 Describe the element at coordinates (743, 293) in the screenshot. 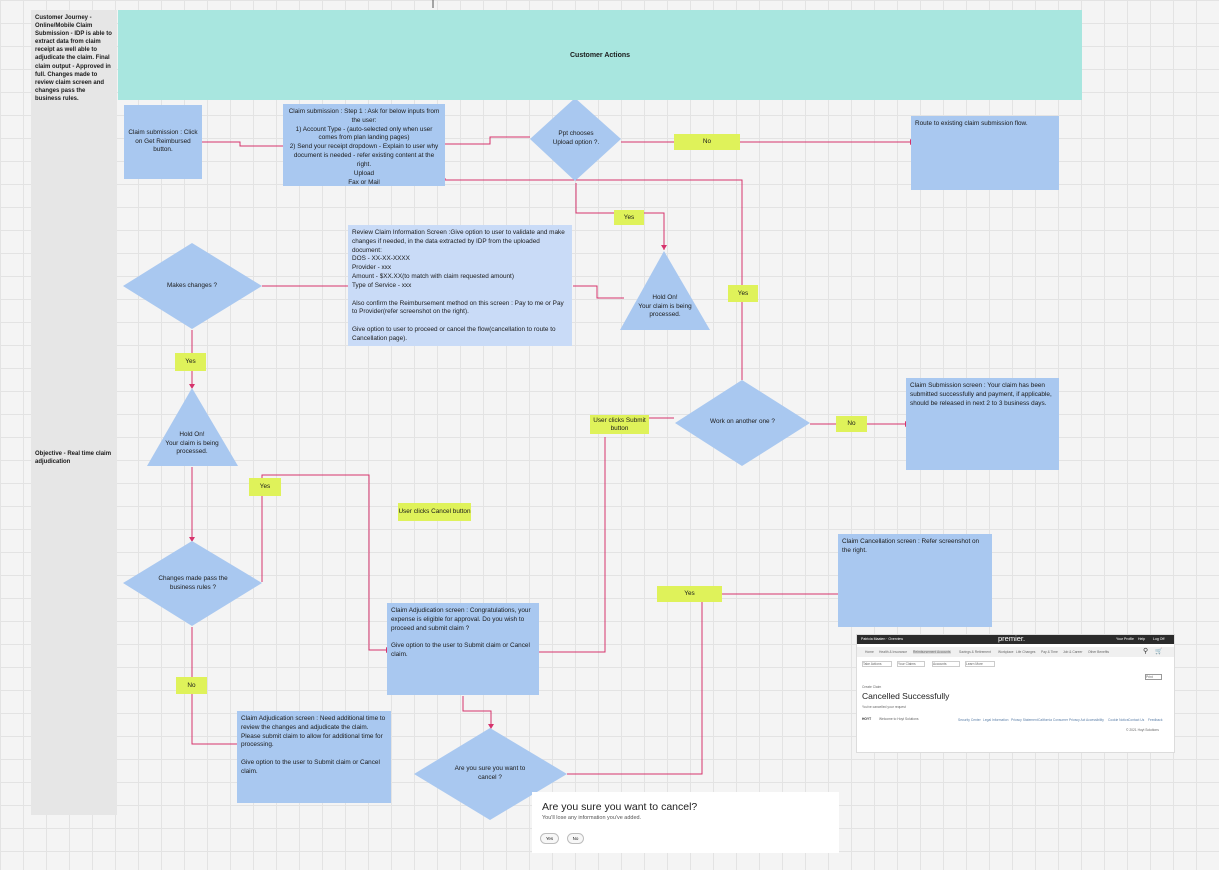

I see `label-yes-another: Yes` at that location.